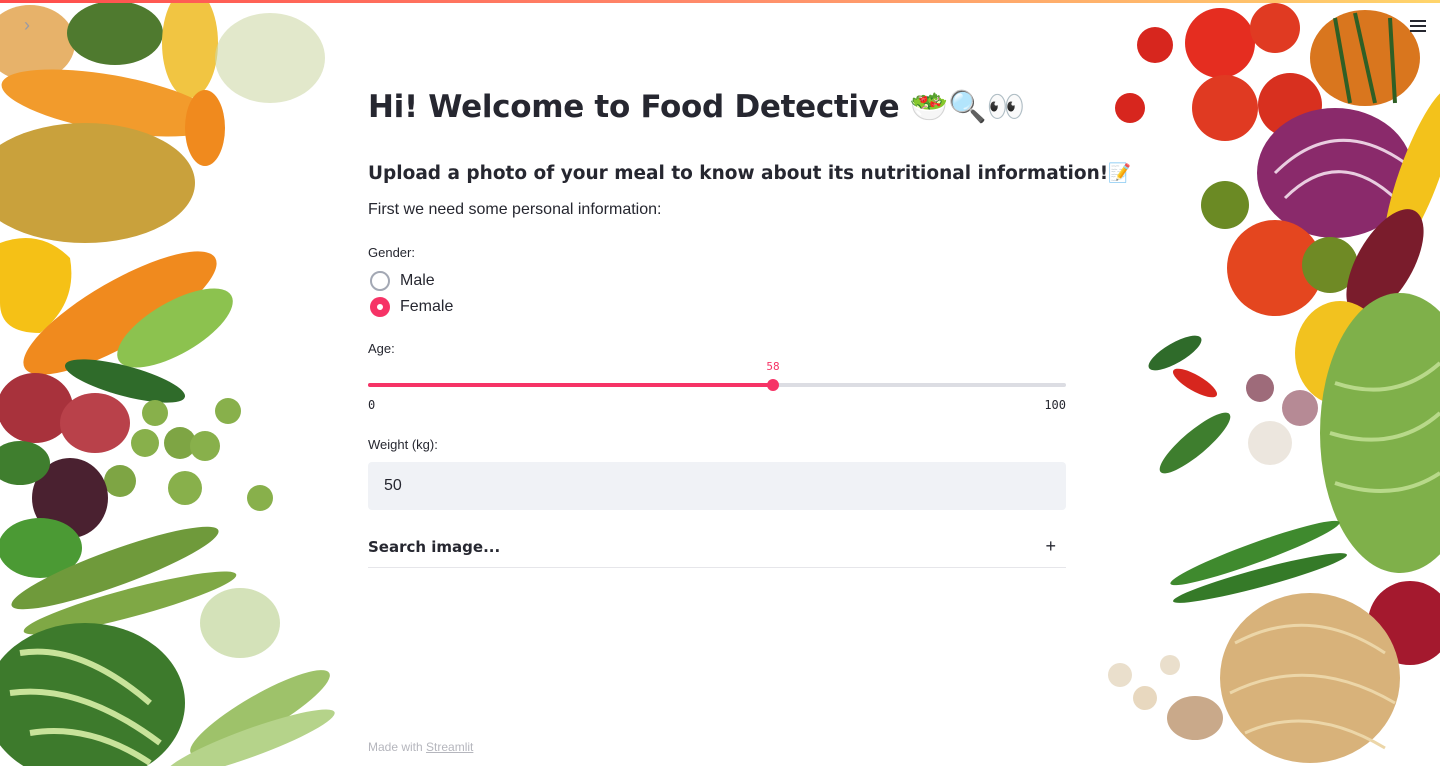 This screenshot has height=766, width=1440. Describe the element at coordinates (403, 444) in the screenshot. I see `weight-label: Weight (kg):` at that location.